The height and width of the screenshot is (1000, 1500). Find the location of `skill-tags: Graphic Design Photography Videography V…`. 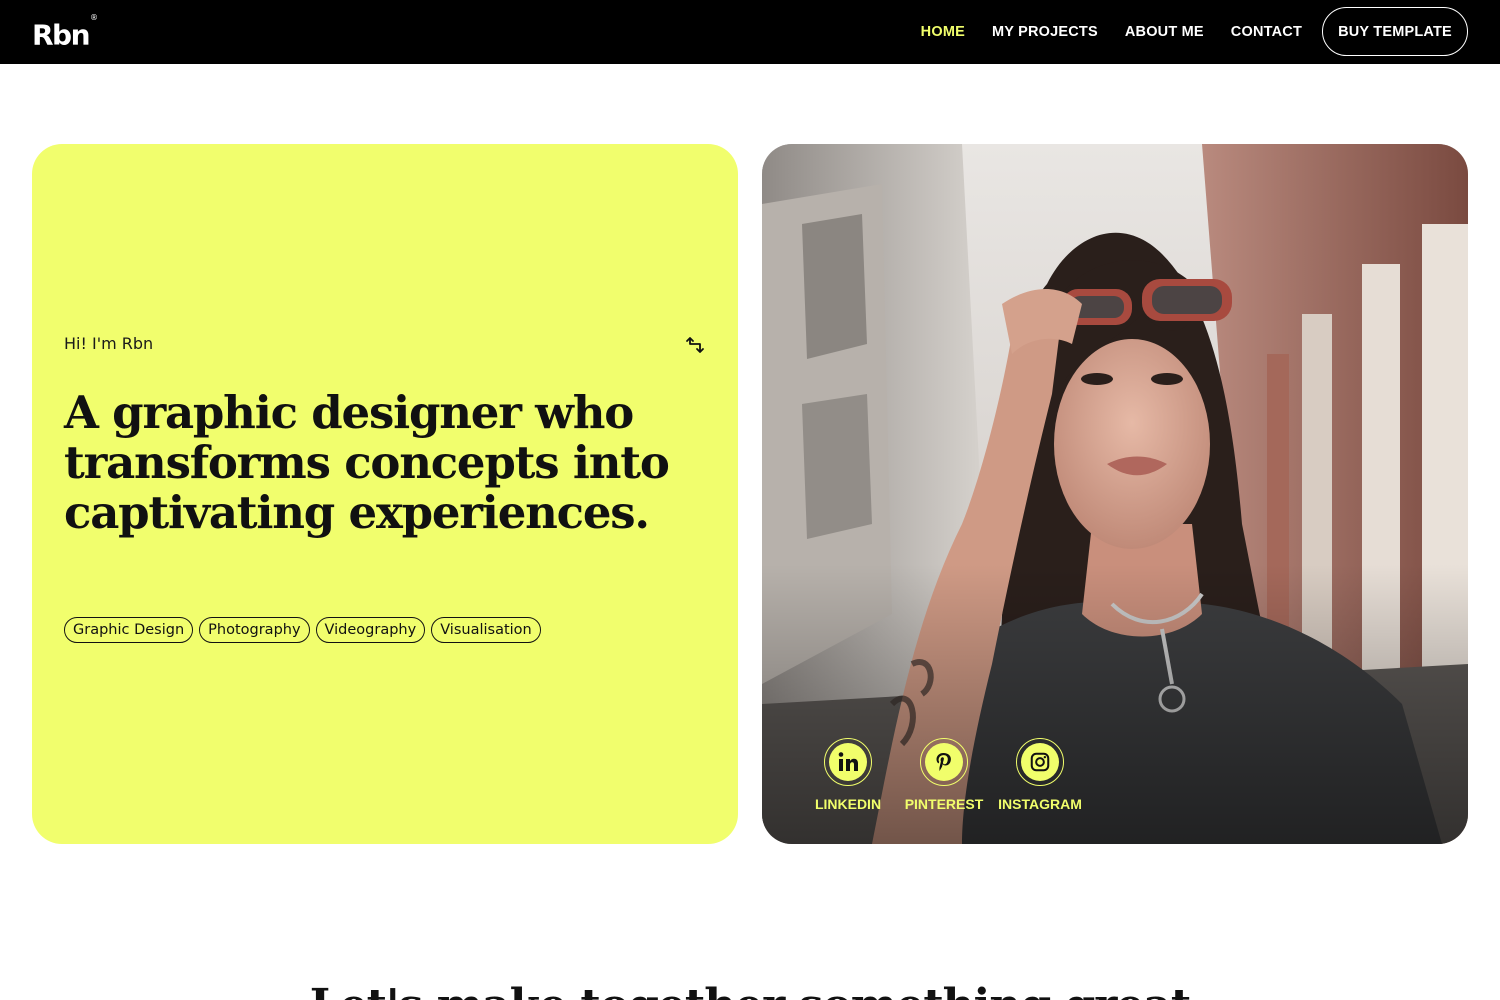

skill-tags: Graphic Design Photography Videography V… is located at coordinates (302, 630).